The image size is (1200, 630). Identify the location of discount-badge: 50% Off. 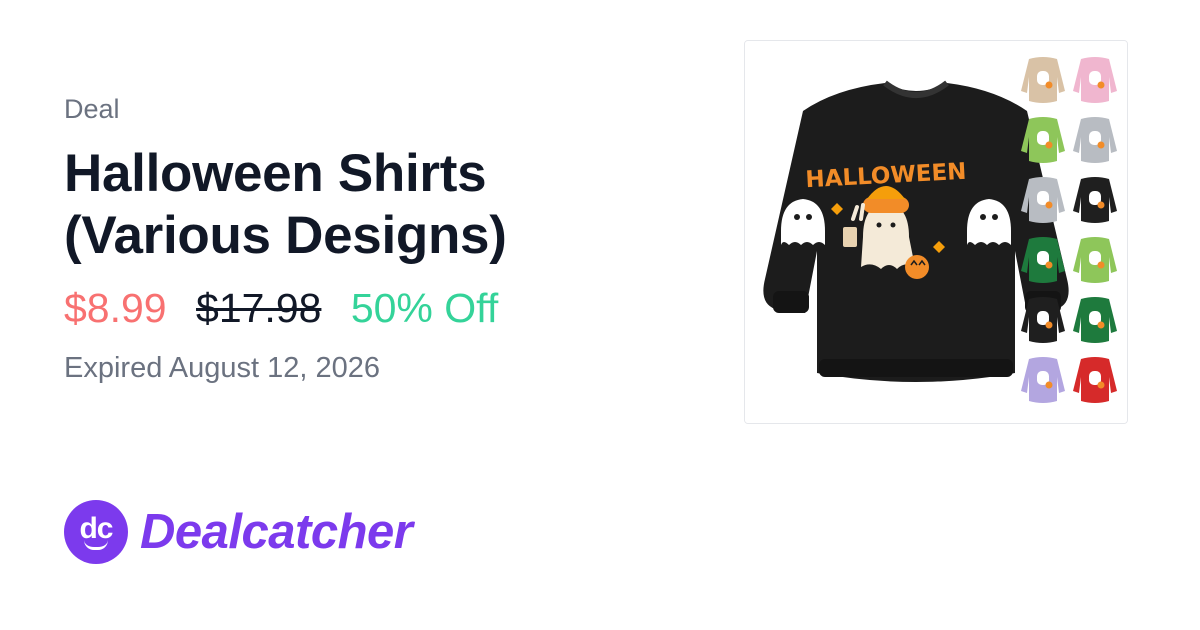
(424, 308).